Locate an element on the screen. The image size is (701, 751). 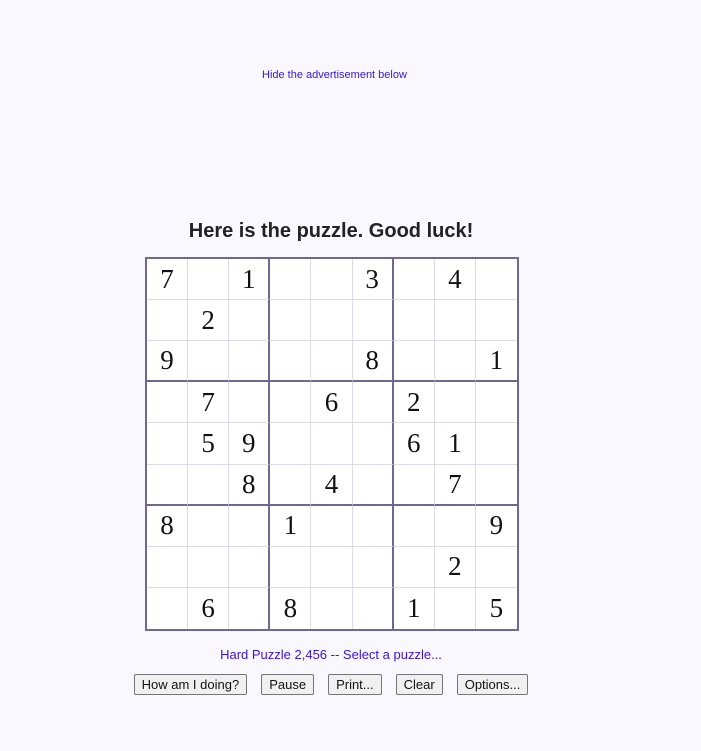
hide-ad-link: Hide the advertisement below is located at coordinates (334, 75).